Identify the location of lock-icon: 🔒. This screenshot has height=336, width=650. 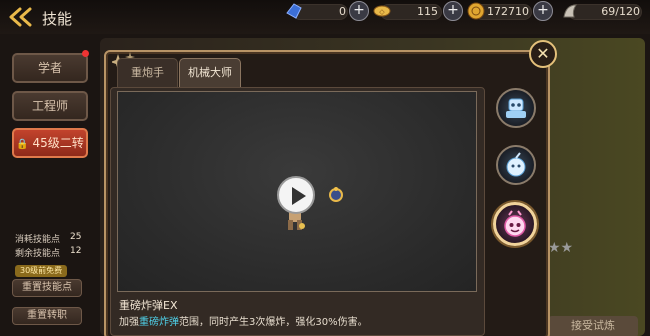
(22, 144).